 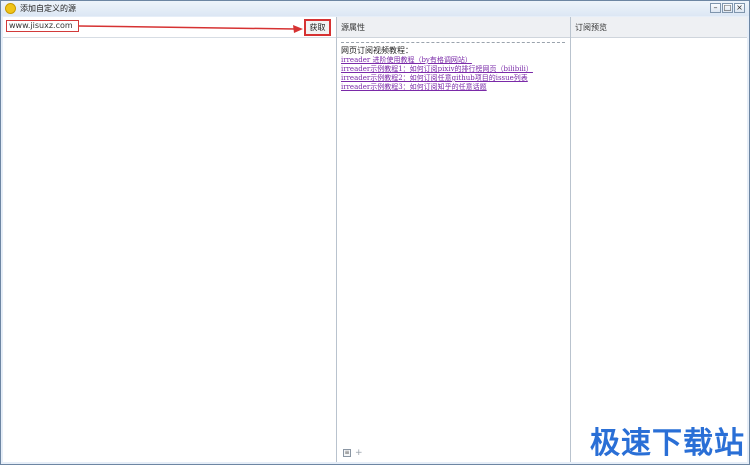 What do you see at coordinates (453, 69) in the screenshot?
I see `tutorial-link: irreader示例教程1：如何订阅pixiv的排行榜网页（bilibili）` at bounding box center [453, 69].